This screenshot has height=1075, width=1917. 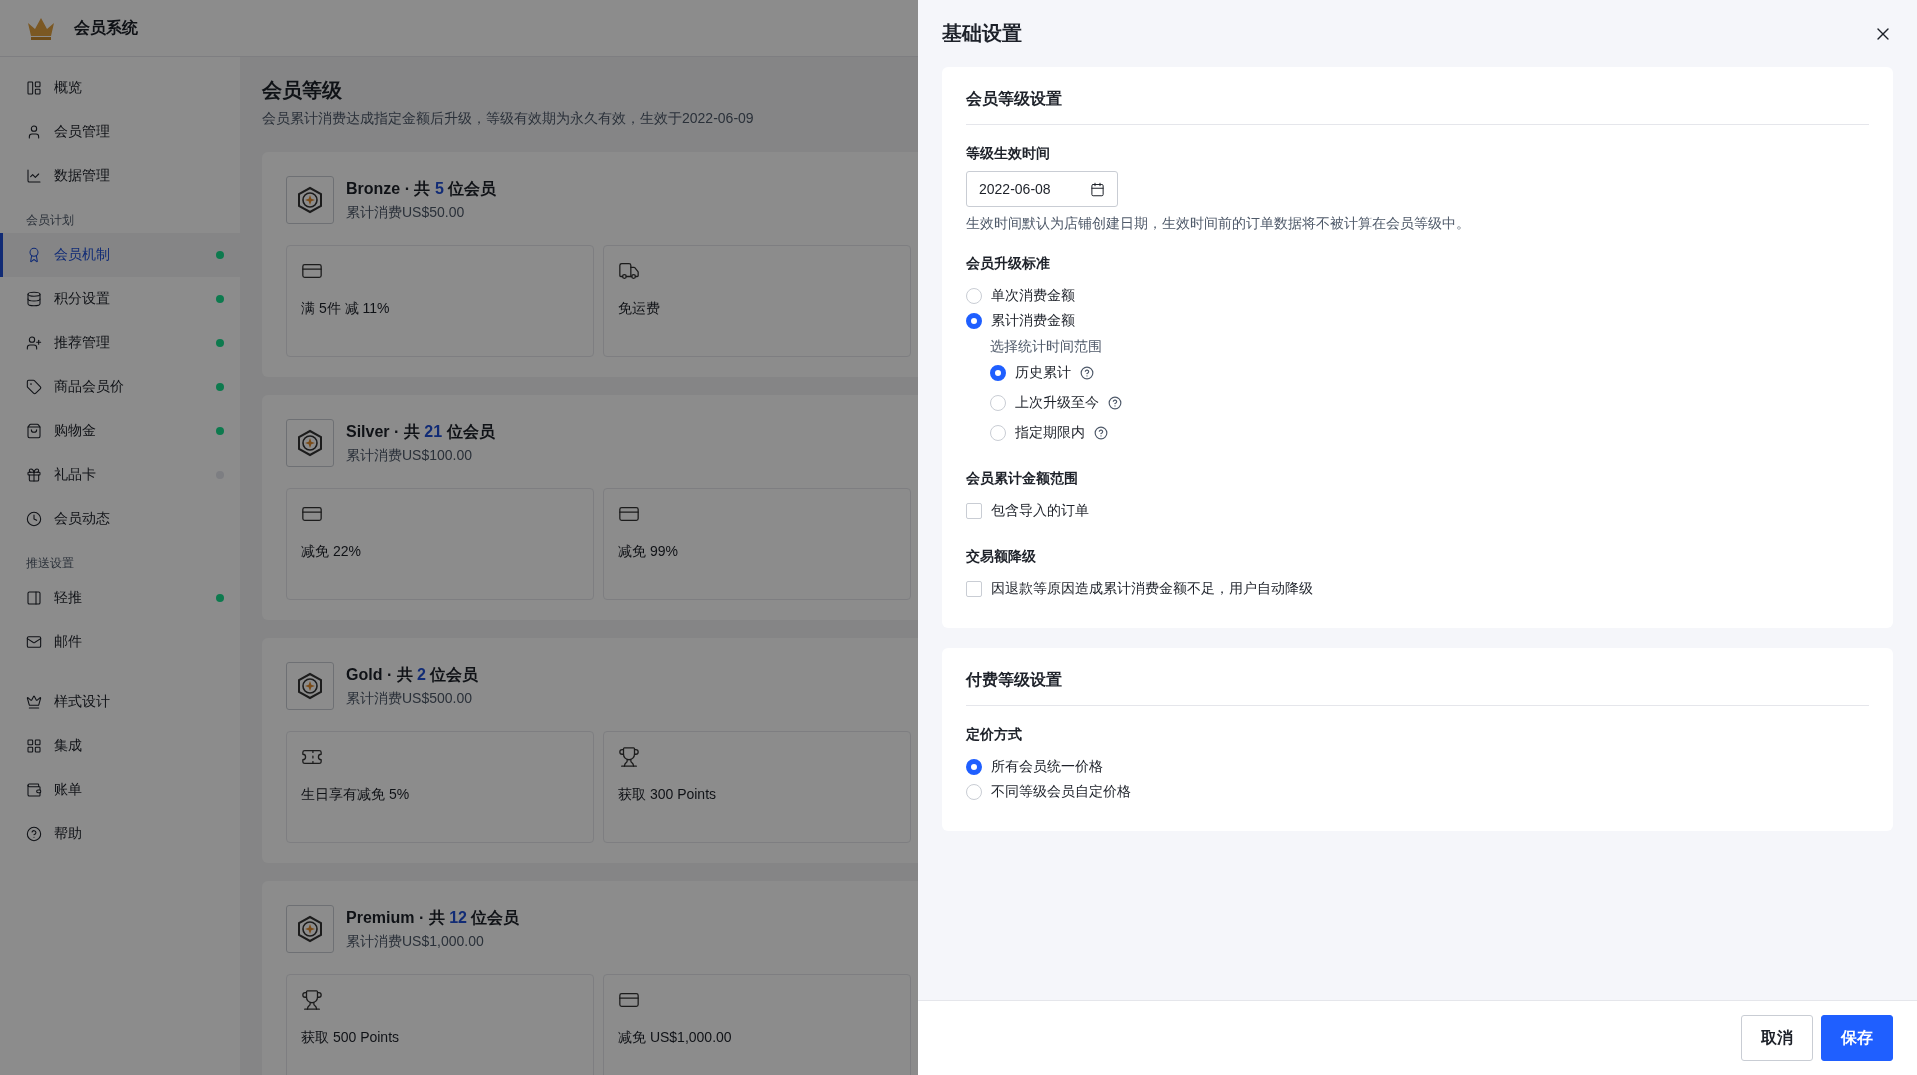 What do you see at coordinates (1097, 189) in the screenshot?
I see `calendar-icon` at bounding box center [1097, 189].